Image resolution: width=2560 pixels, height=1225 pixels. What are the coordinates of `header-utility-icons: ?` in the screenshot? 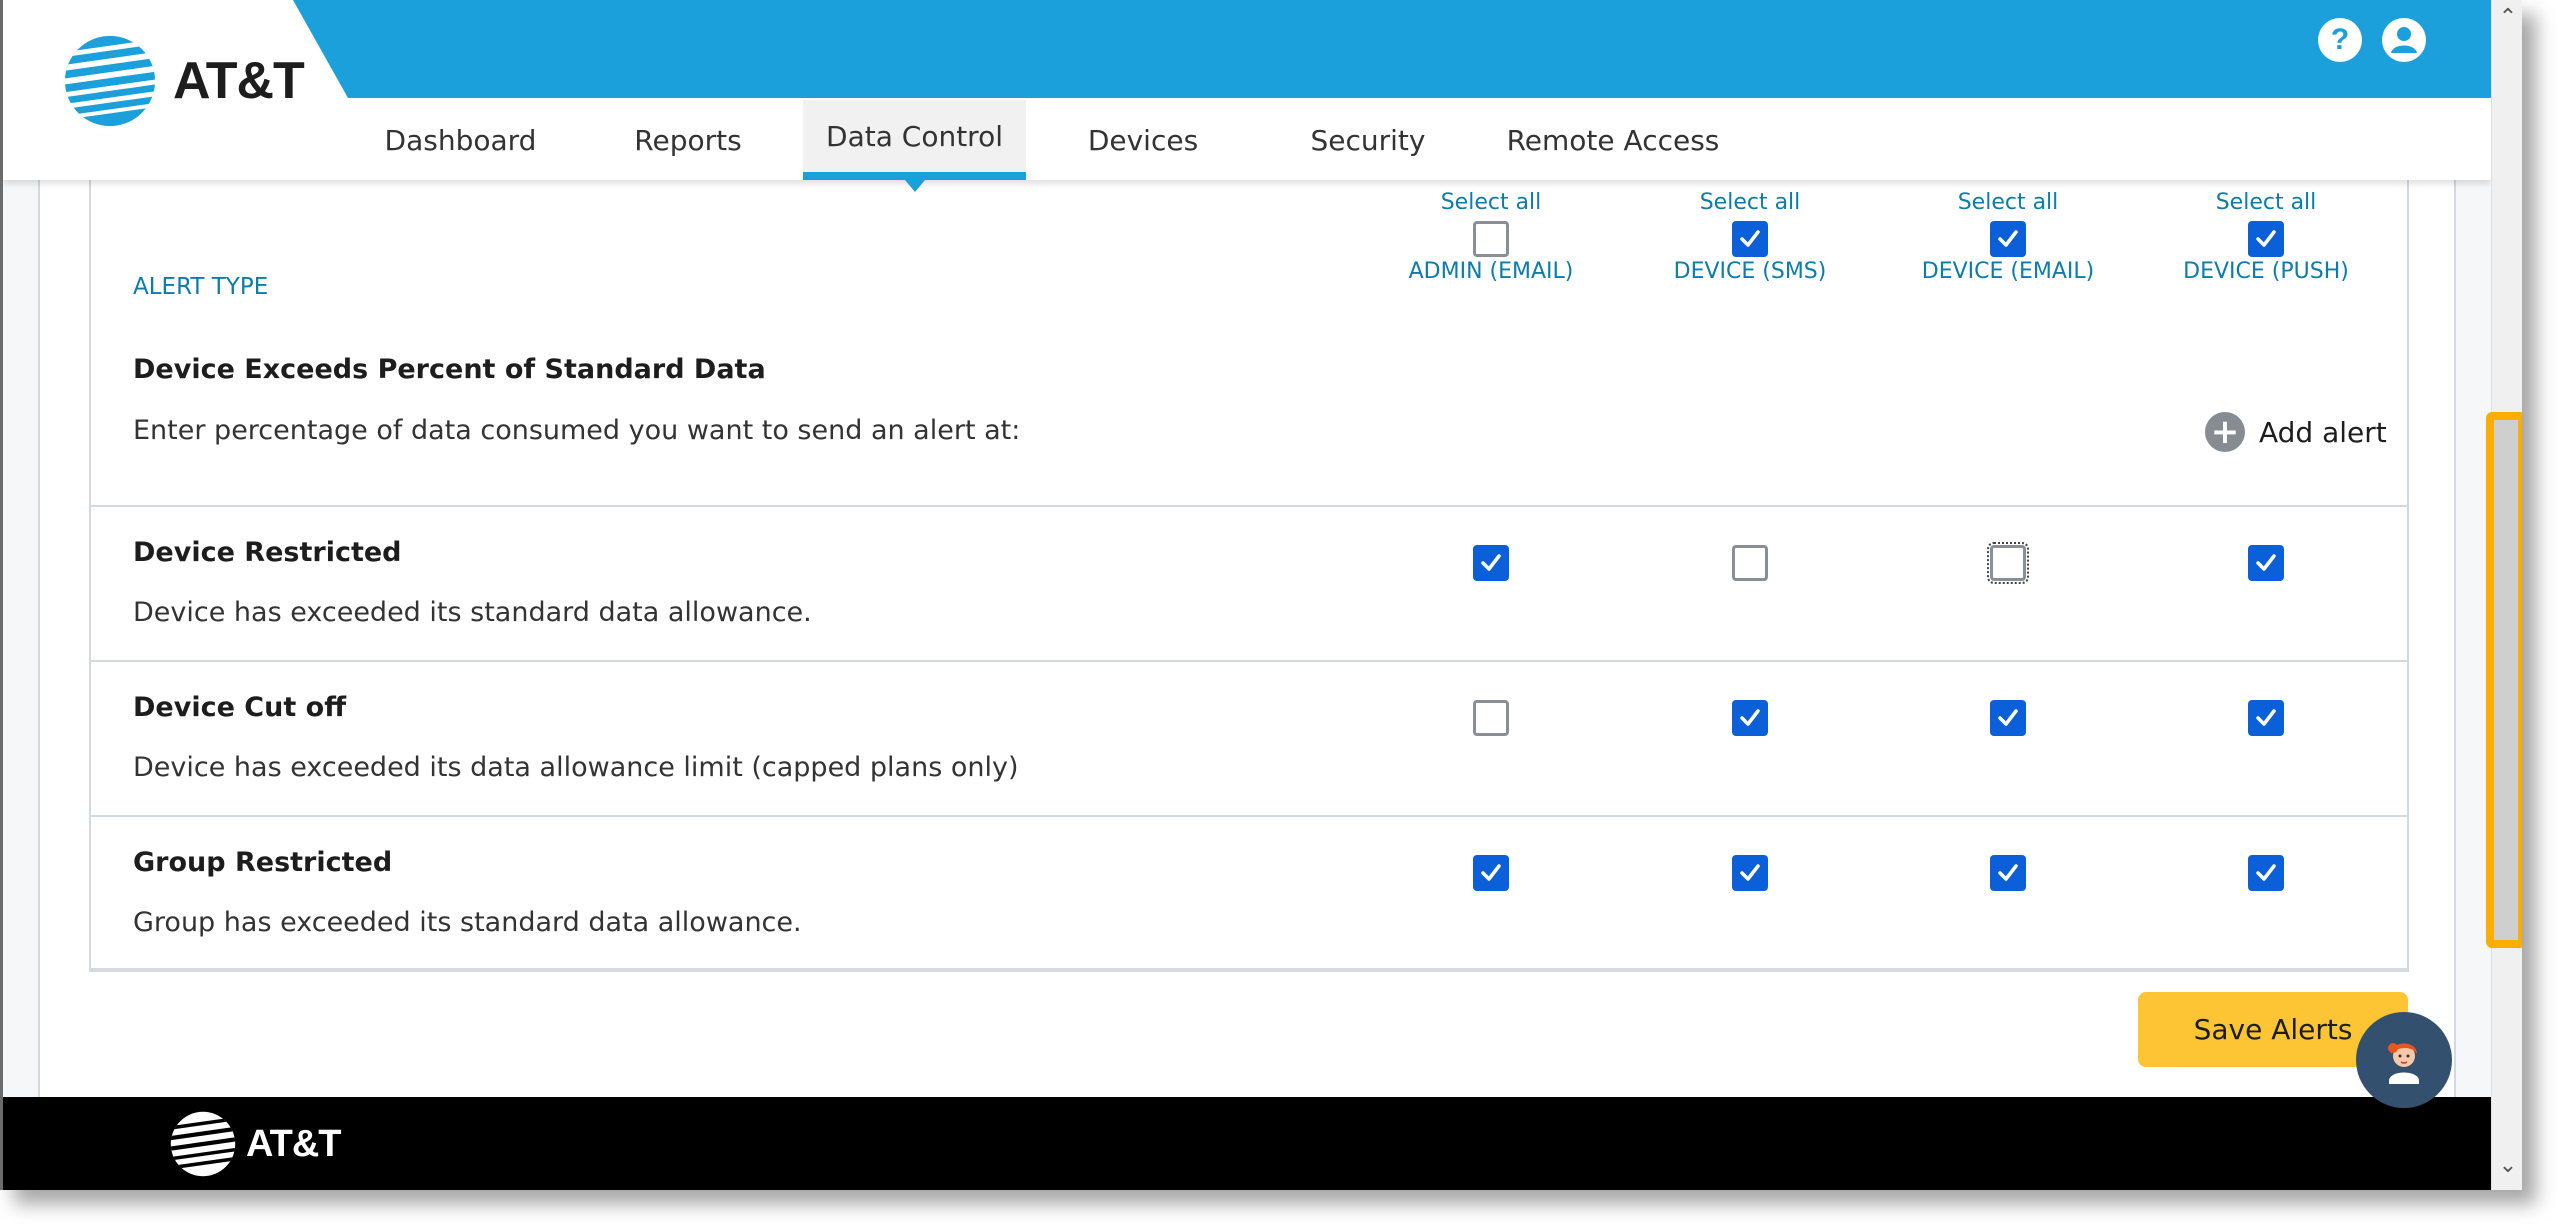 It's located at (2372, 40).